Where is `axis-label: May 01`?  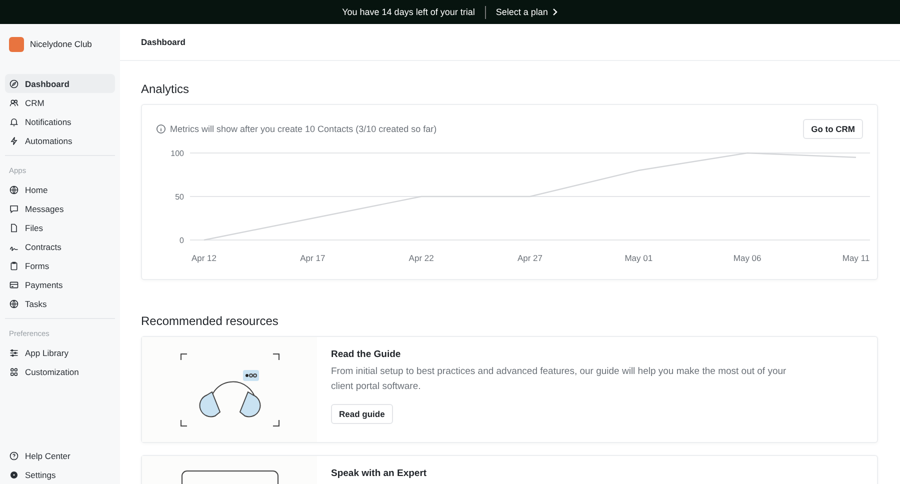 axis-label: May 01 is located at coordinates (638, 258).